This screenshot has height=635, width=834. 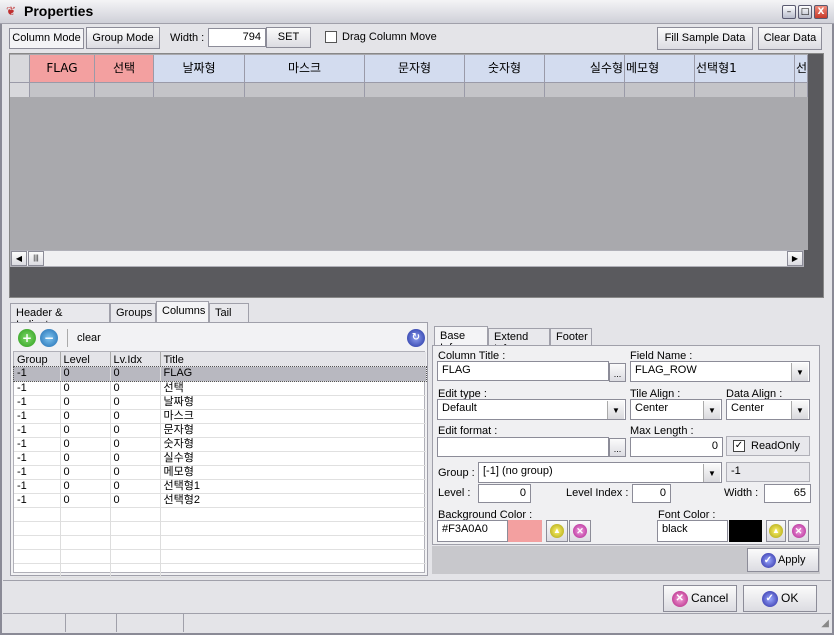 What do you see at coordinates (523, 371) in the screenshot?
I see `column-title-input: FLAG` at bounding box center [523, 371].